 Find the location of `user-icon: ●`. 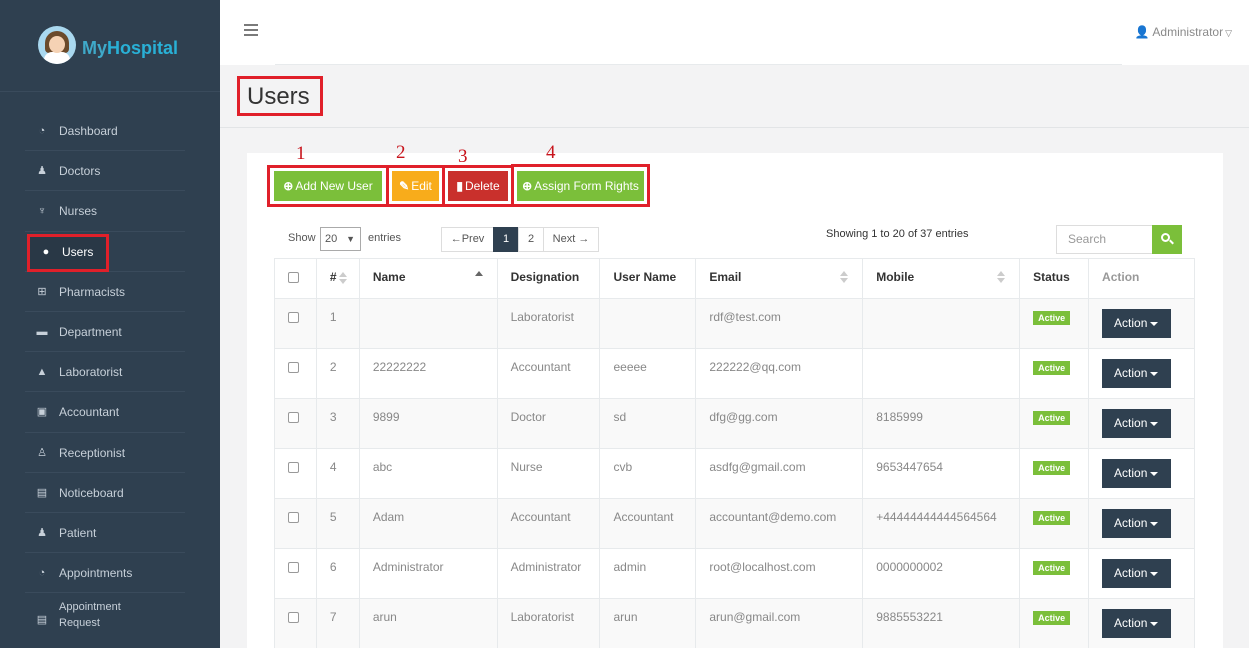

user-icon: ● is located at coordinates (46, 251).